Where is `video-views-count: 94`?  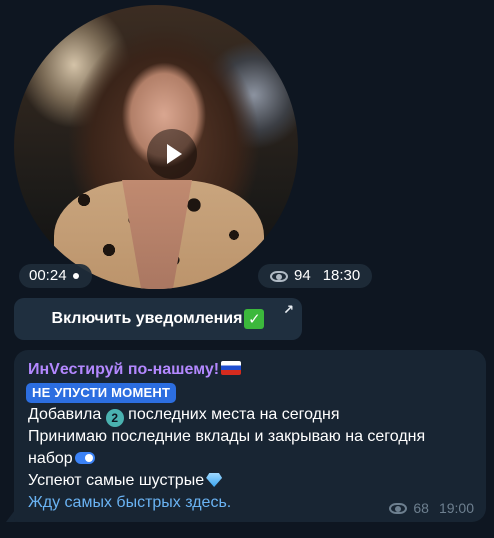 video-views-count: 94 is located at coordinates (302, 275).